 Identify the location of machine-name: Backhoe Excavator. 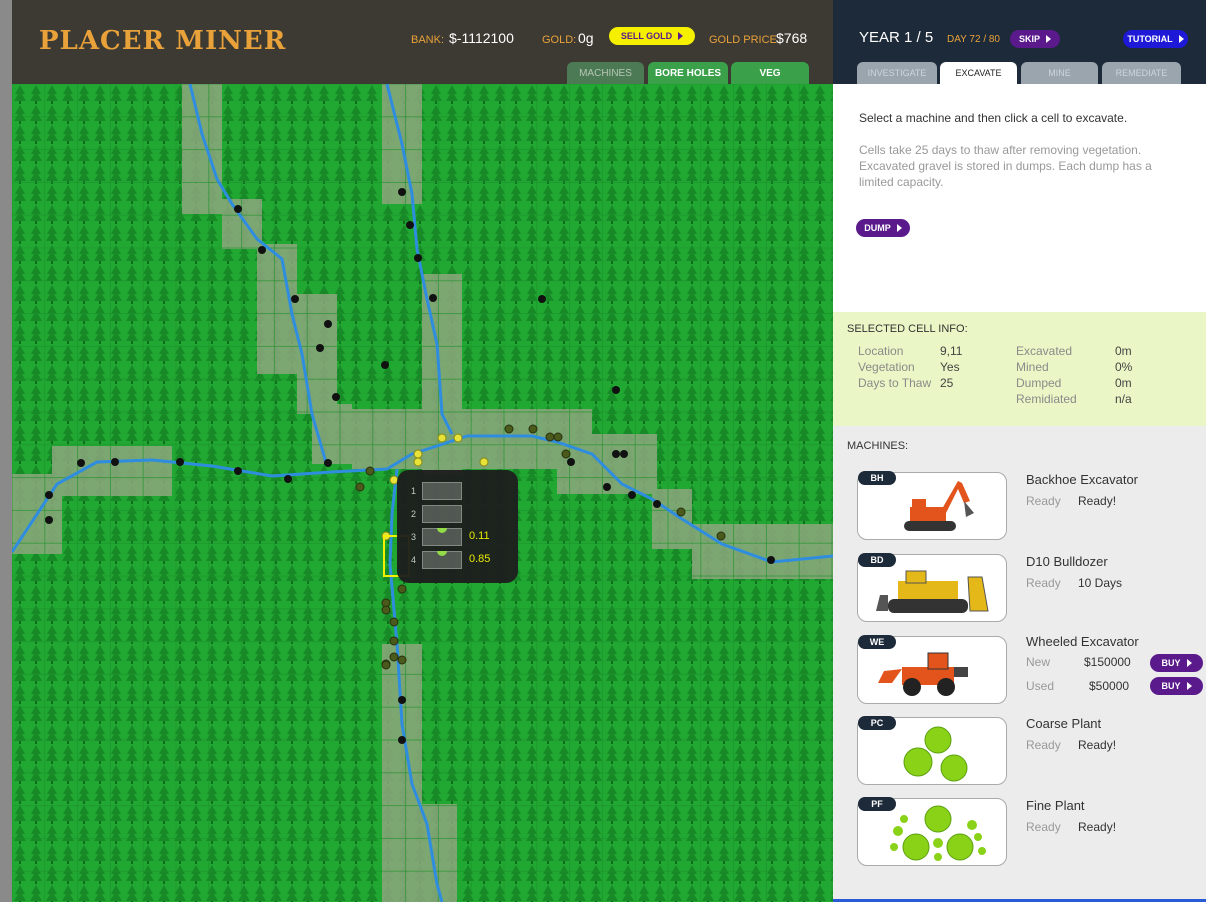
(1082, 479).